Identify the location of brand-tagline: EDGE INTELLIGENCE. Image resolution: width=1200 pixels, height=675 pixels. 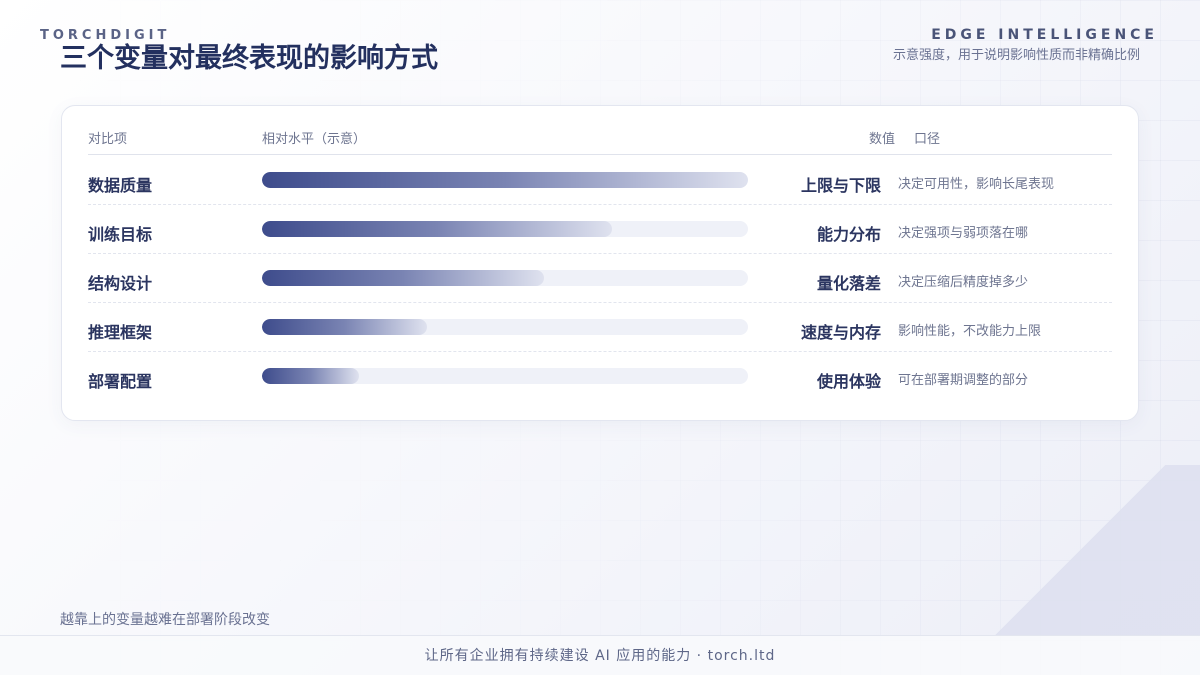
(1044, 35).